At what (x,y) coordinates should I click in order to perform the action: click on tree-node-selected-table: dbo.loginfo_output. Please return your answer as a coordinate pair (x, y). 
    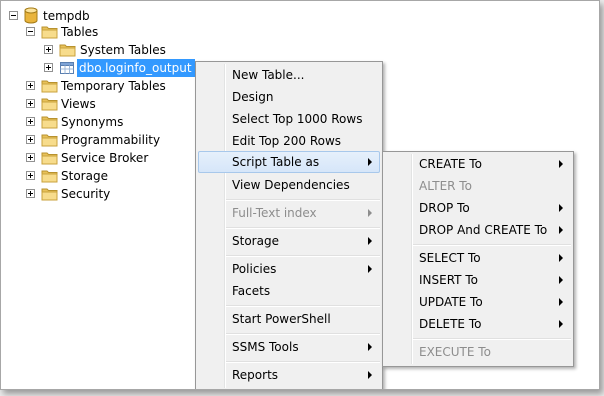
    Looking at the image, I should click on (101, 68).